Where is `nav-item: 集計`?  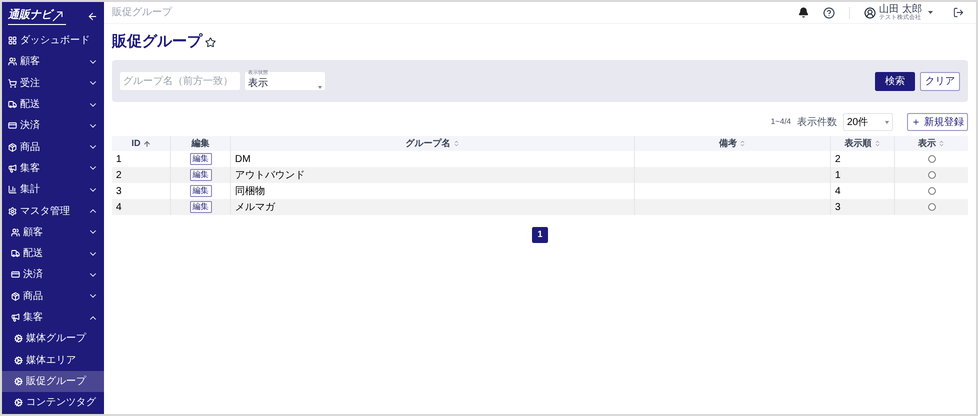 nav-item: 集計 is located at coordinates (53, 189).